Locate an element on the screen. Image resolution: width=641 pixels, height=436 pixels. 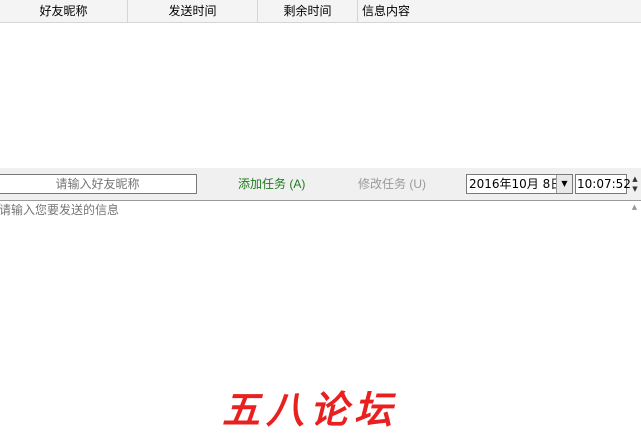
send-time-field: 10:07:52 is located at coordinates (603, 184).